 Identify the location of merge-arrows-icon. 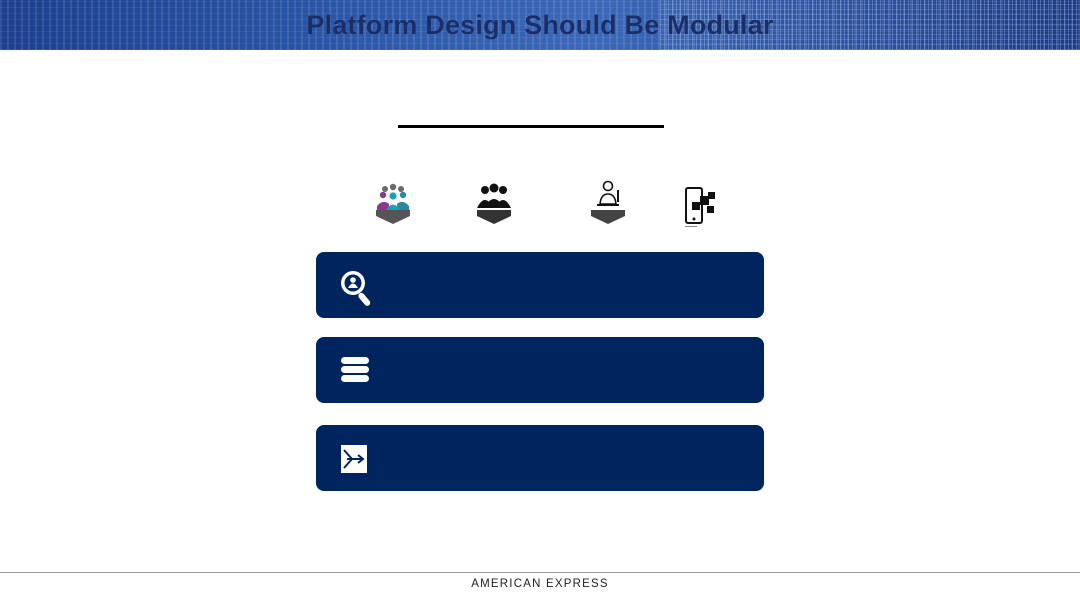
(359, 463).